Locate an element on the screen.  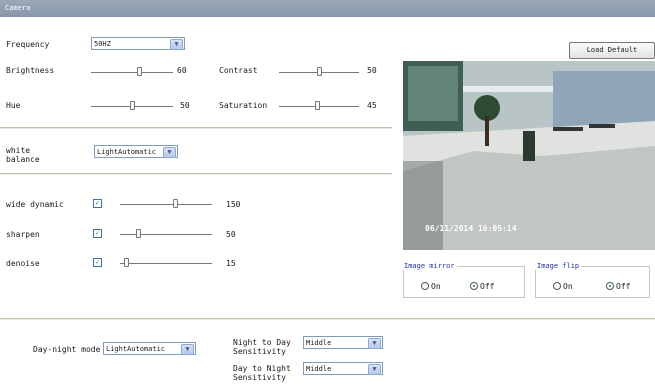
image-flip-group is located at coordinates (592, 282).